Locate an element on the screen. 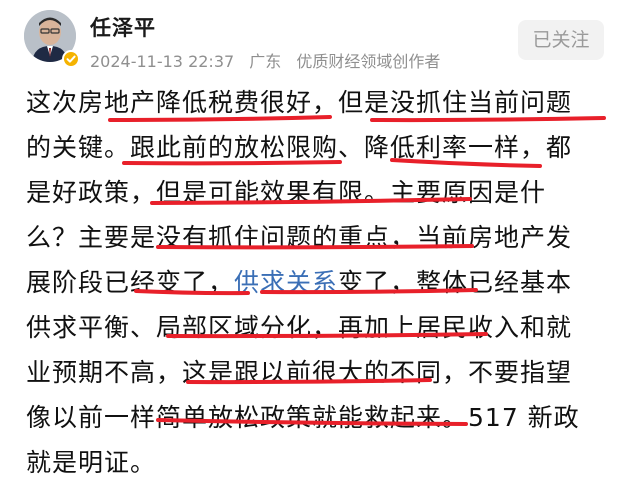 The height and width of the screenshot is (500, 626). follow-button: 已关注 is located at coordinates (561, 40).